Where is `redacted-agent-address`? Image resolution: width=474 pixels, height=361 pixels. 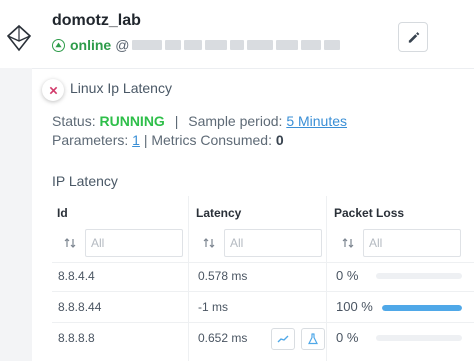
redacted-agent-address is located at coordinates (235, 45).